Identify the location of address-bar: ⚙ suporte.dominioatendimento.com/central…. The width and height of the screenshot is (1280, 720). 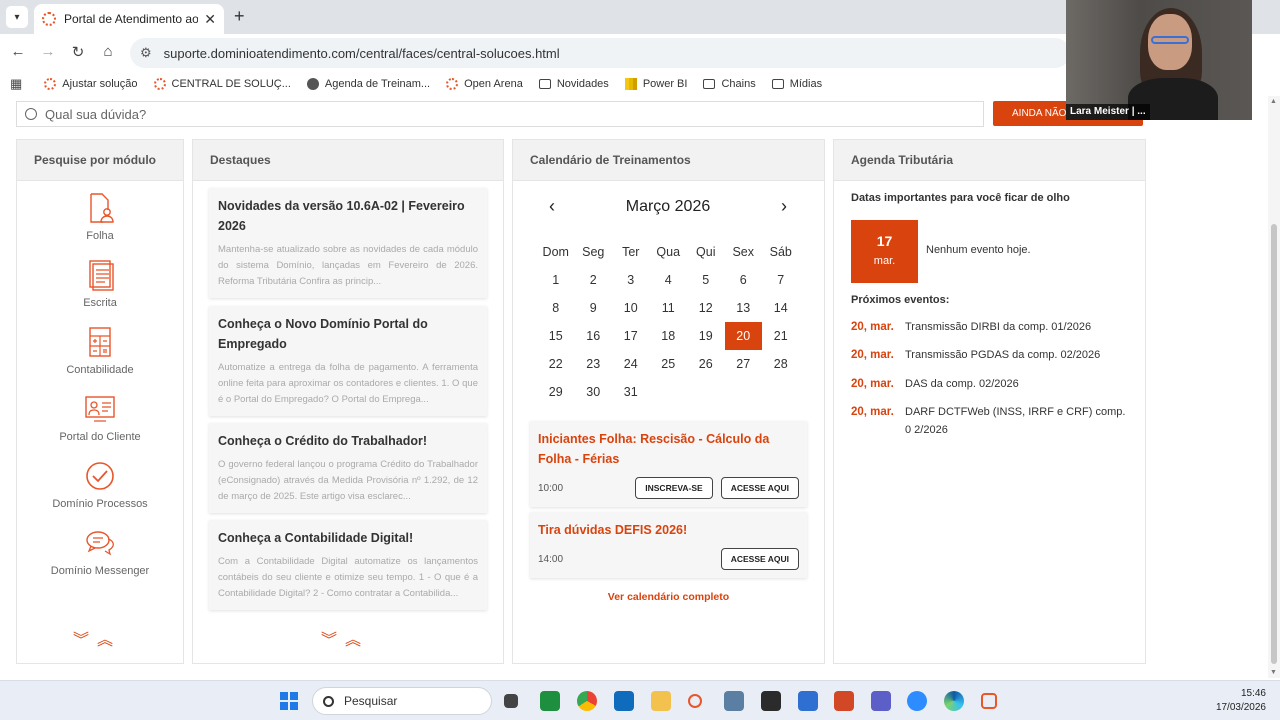
(600, 53).